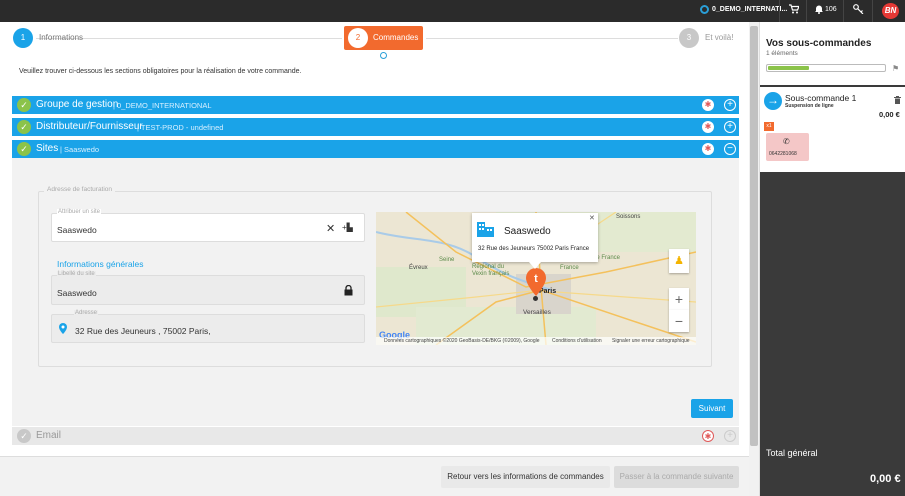 The width and height of the screenshot is (905, 496). What do you see at coordinates (832, 469) in the screenshot?
I see `panel-footer: Total général 0,00 €` at bounding box center [832, 469].